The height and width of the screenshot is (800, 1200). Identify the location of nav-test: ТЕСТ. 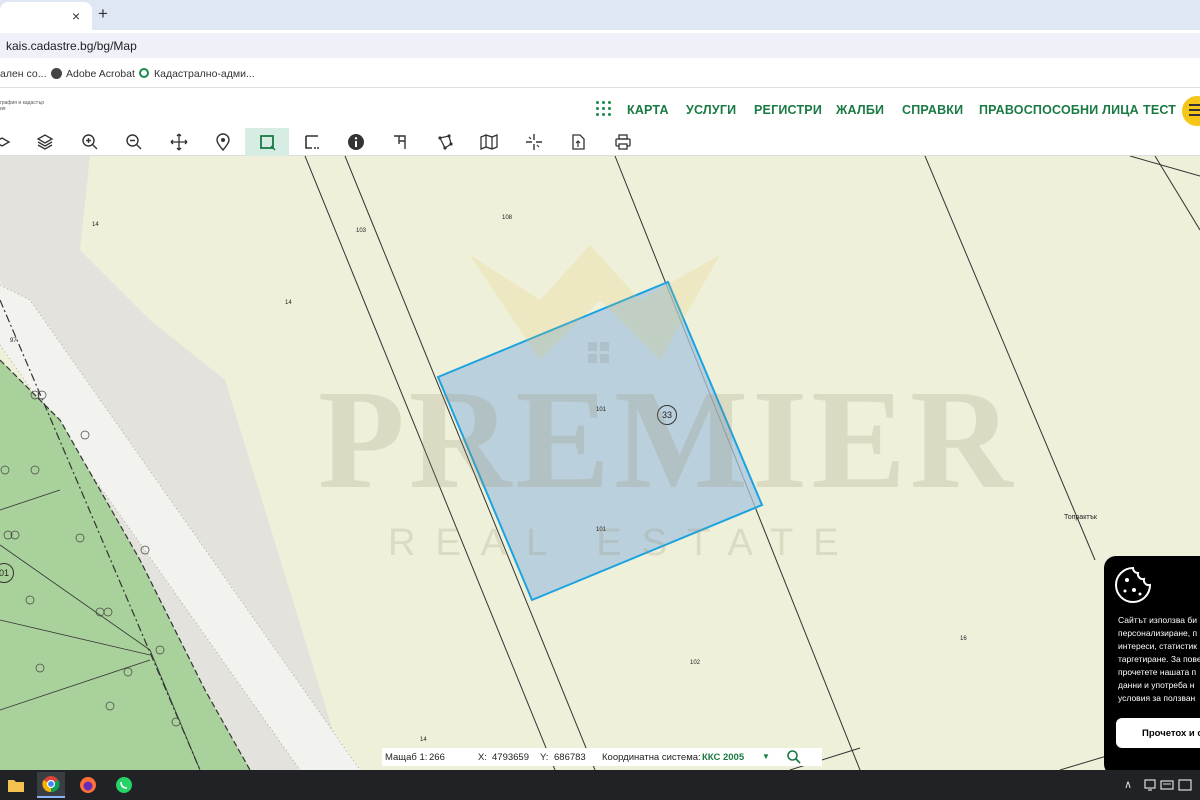
(1159, 110).